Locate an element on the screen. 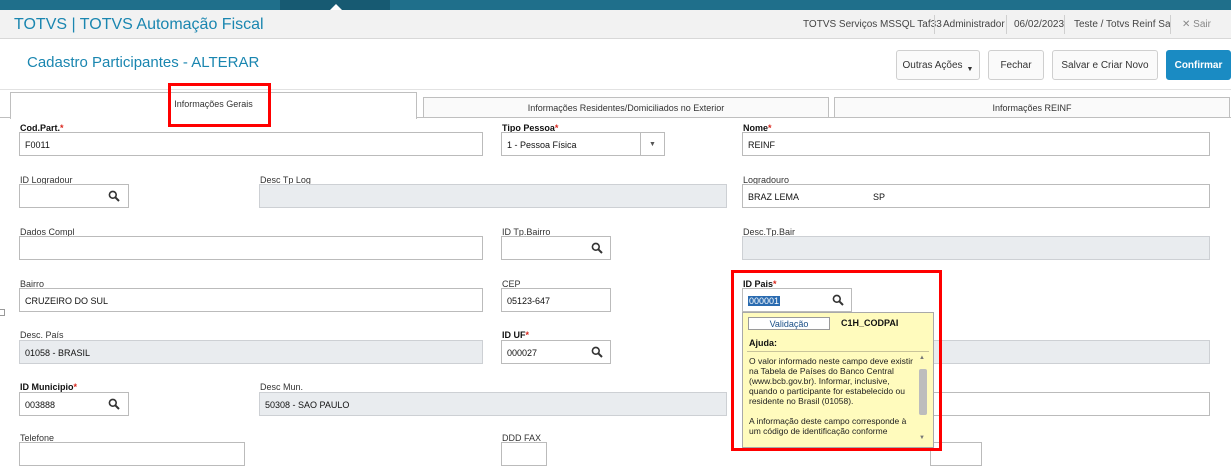 The image size is (1231, 466). close-button: Fechar is located at coordinates (1016, 65).